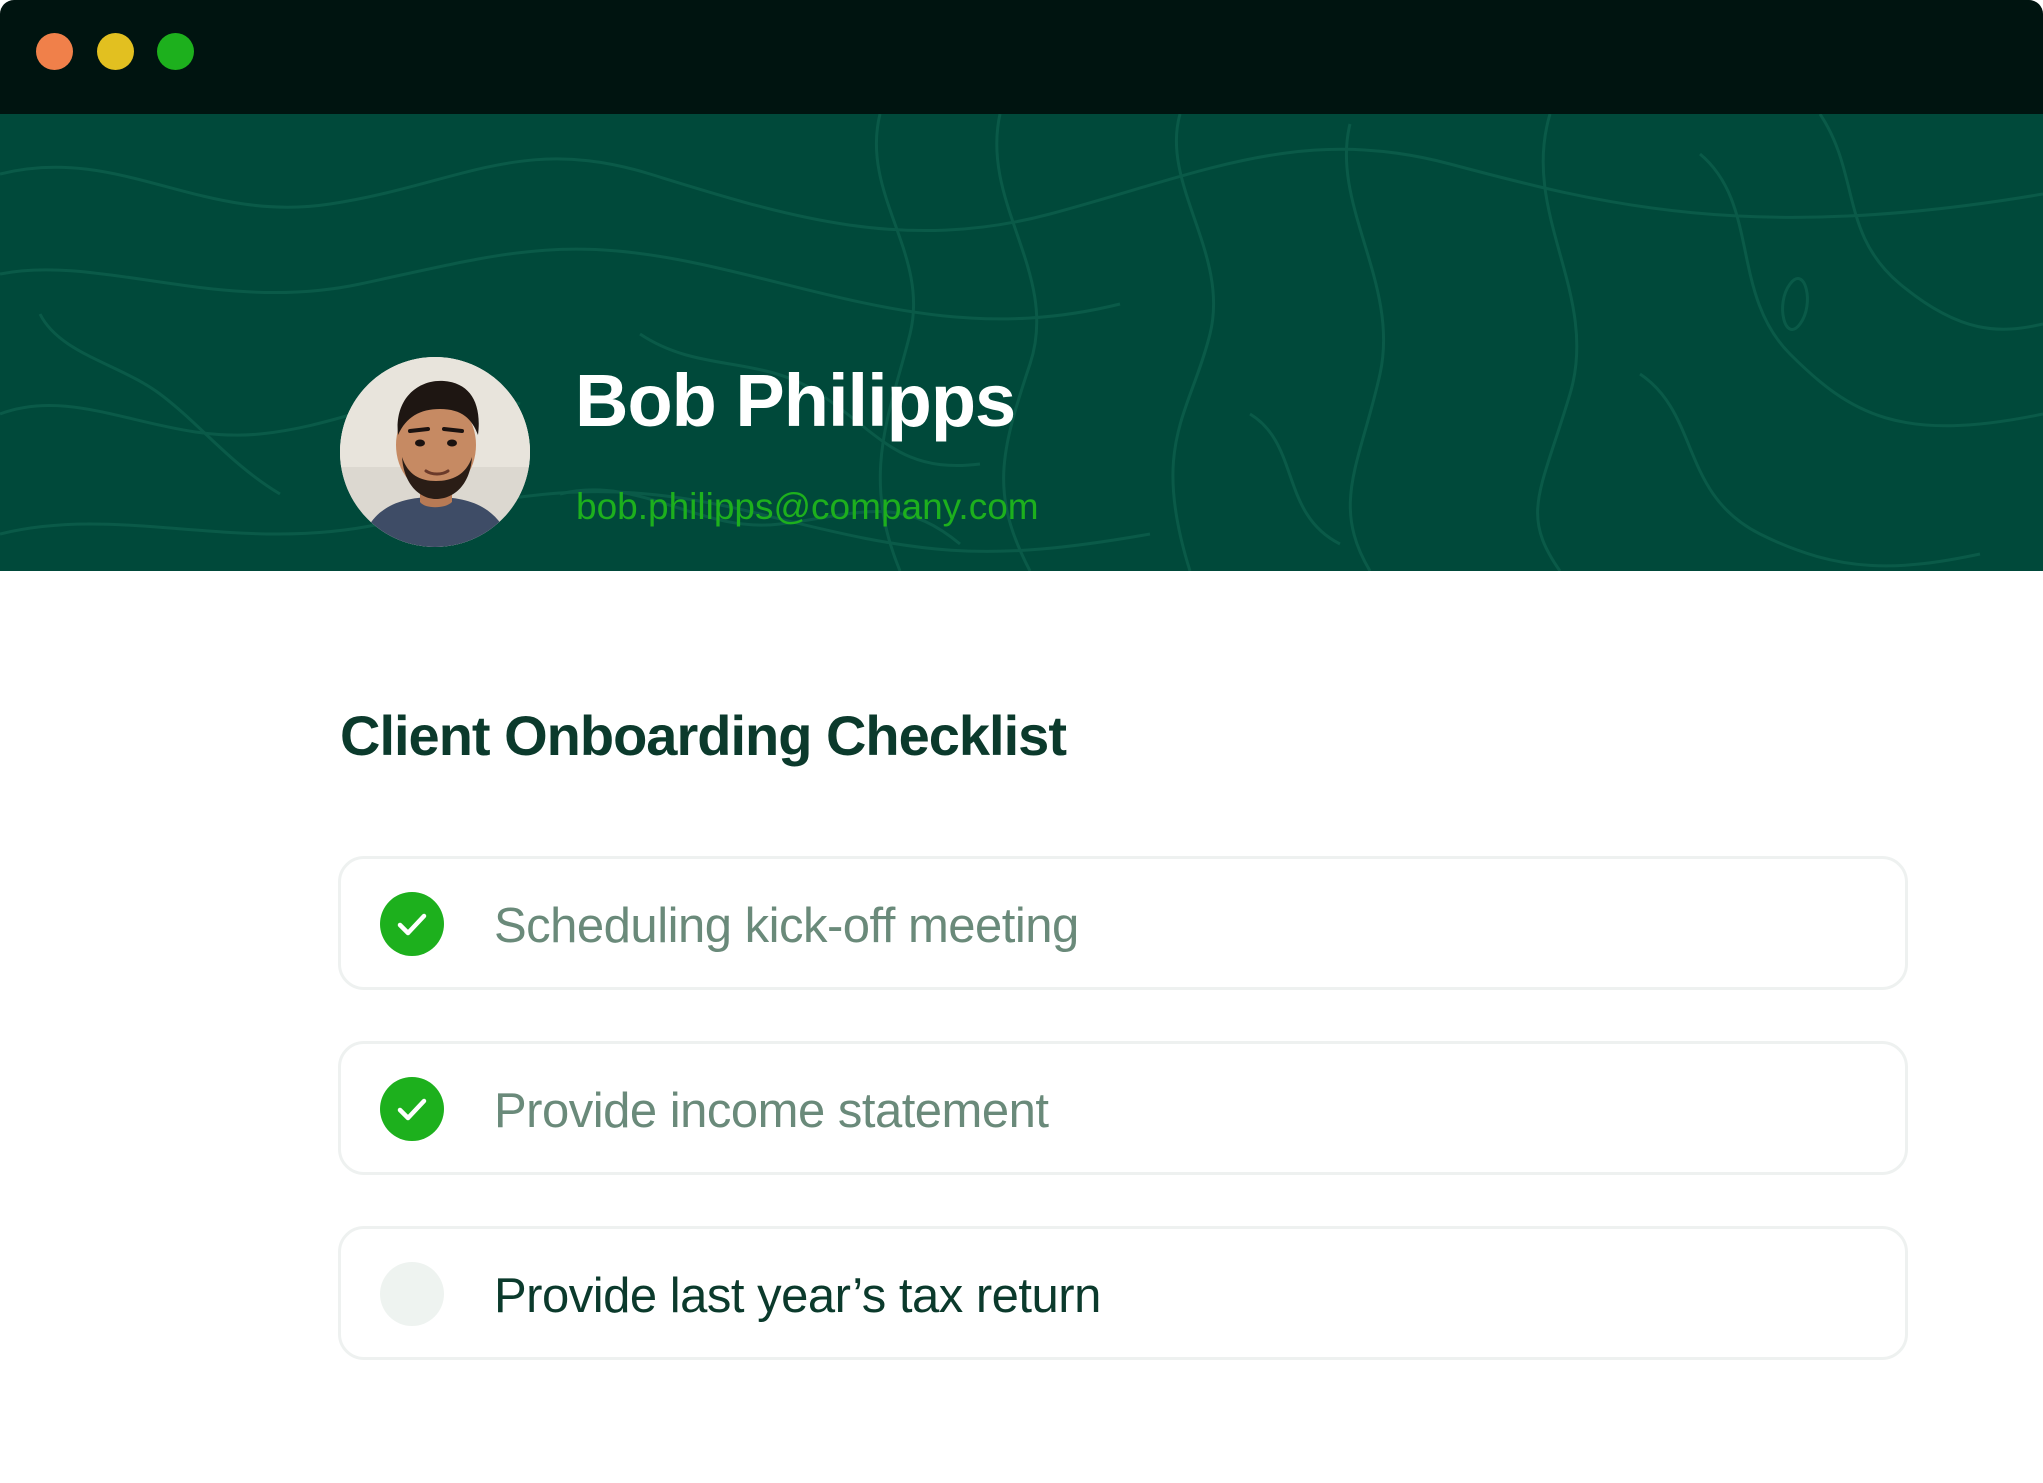 This screenshot has width=2043, height=1483. I want to click on checklist-item-label: Provide last year’s tax return, so click(797, 1296).